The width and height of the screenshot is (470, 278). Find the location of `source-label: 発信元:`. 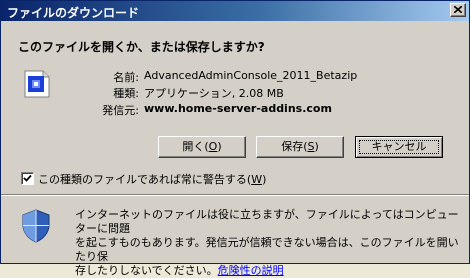

source-label: 発信元: is located at coordinates (120, 110).